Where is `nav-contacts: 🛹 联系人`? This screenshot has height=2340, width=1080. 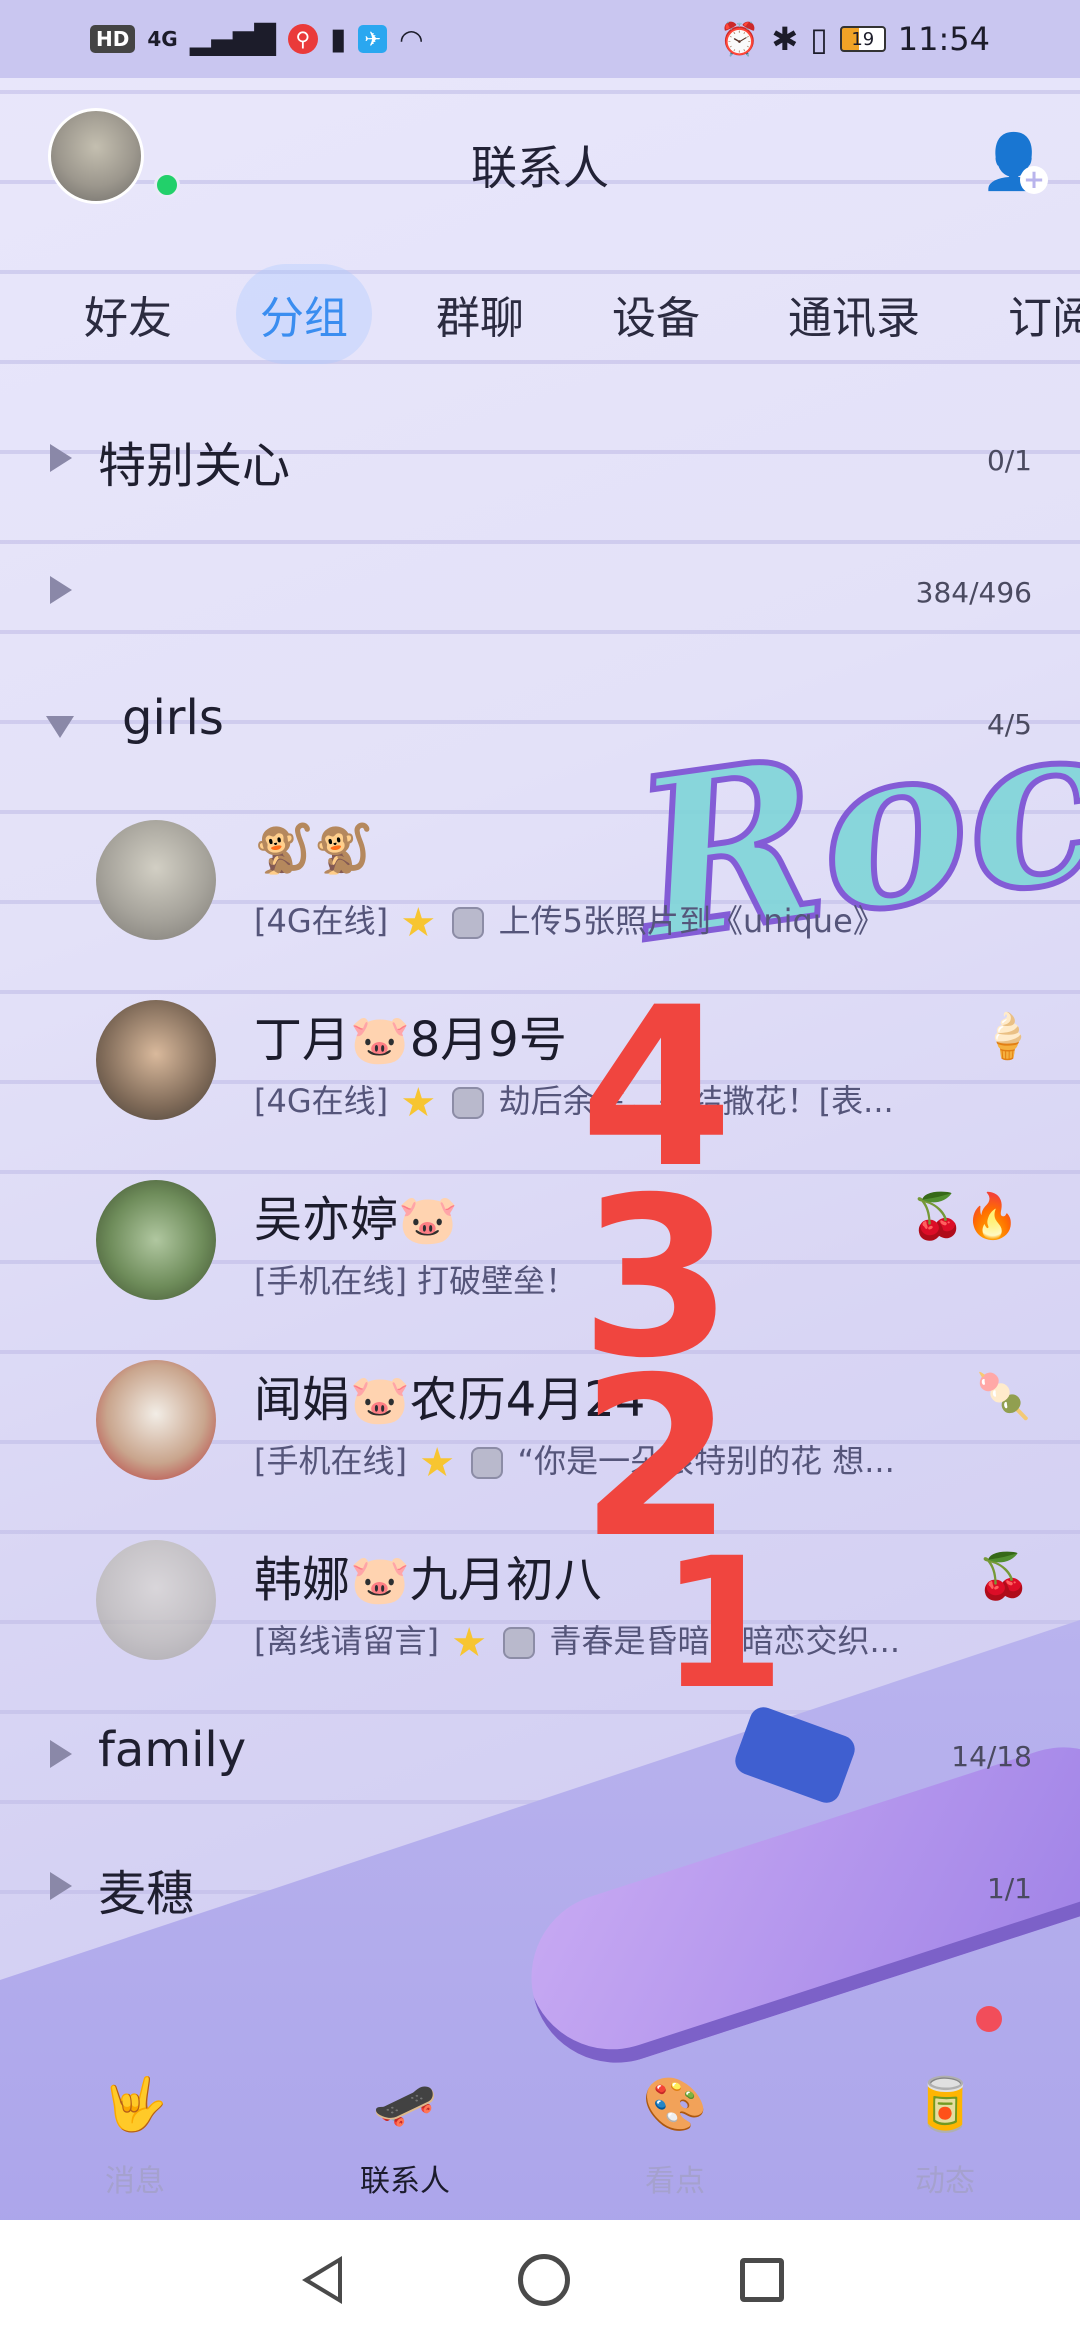 nav-contacts: 🛹 联系人 is located at coordinates (405, 2130).